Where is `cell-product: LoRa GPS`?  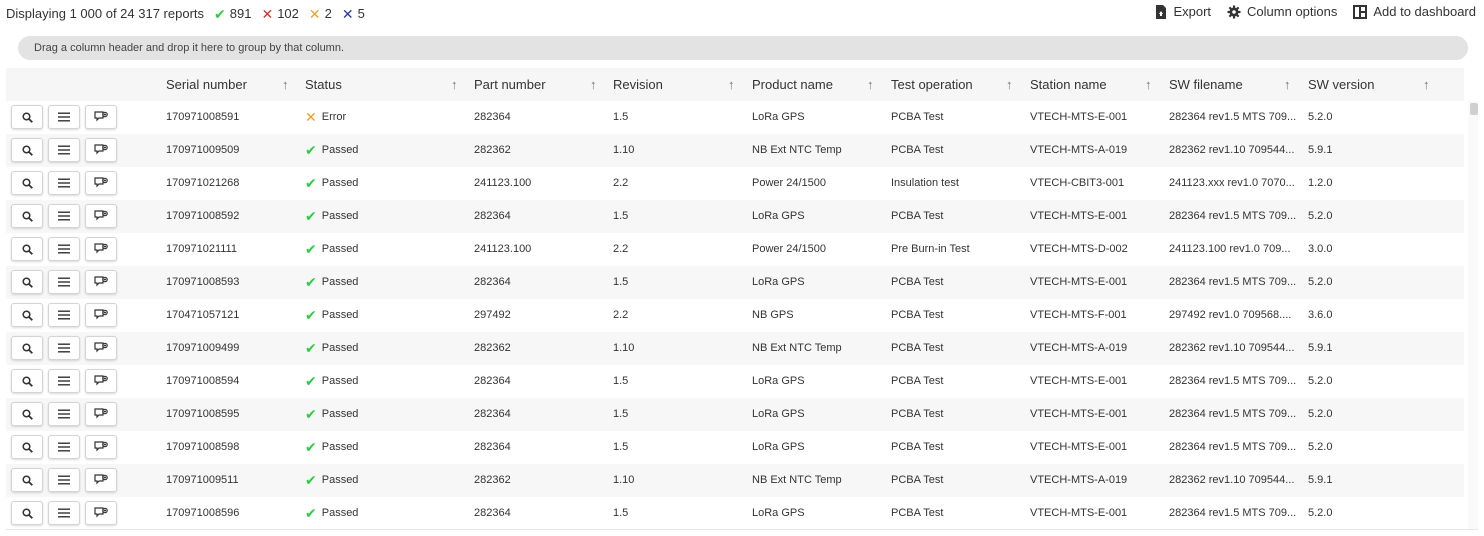 cell-product: LoRa GPS is located at coordinates (778, 381).